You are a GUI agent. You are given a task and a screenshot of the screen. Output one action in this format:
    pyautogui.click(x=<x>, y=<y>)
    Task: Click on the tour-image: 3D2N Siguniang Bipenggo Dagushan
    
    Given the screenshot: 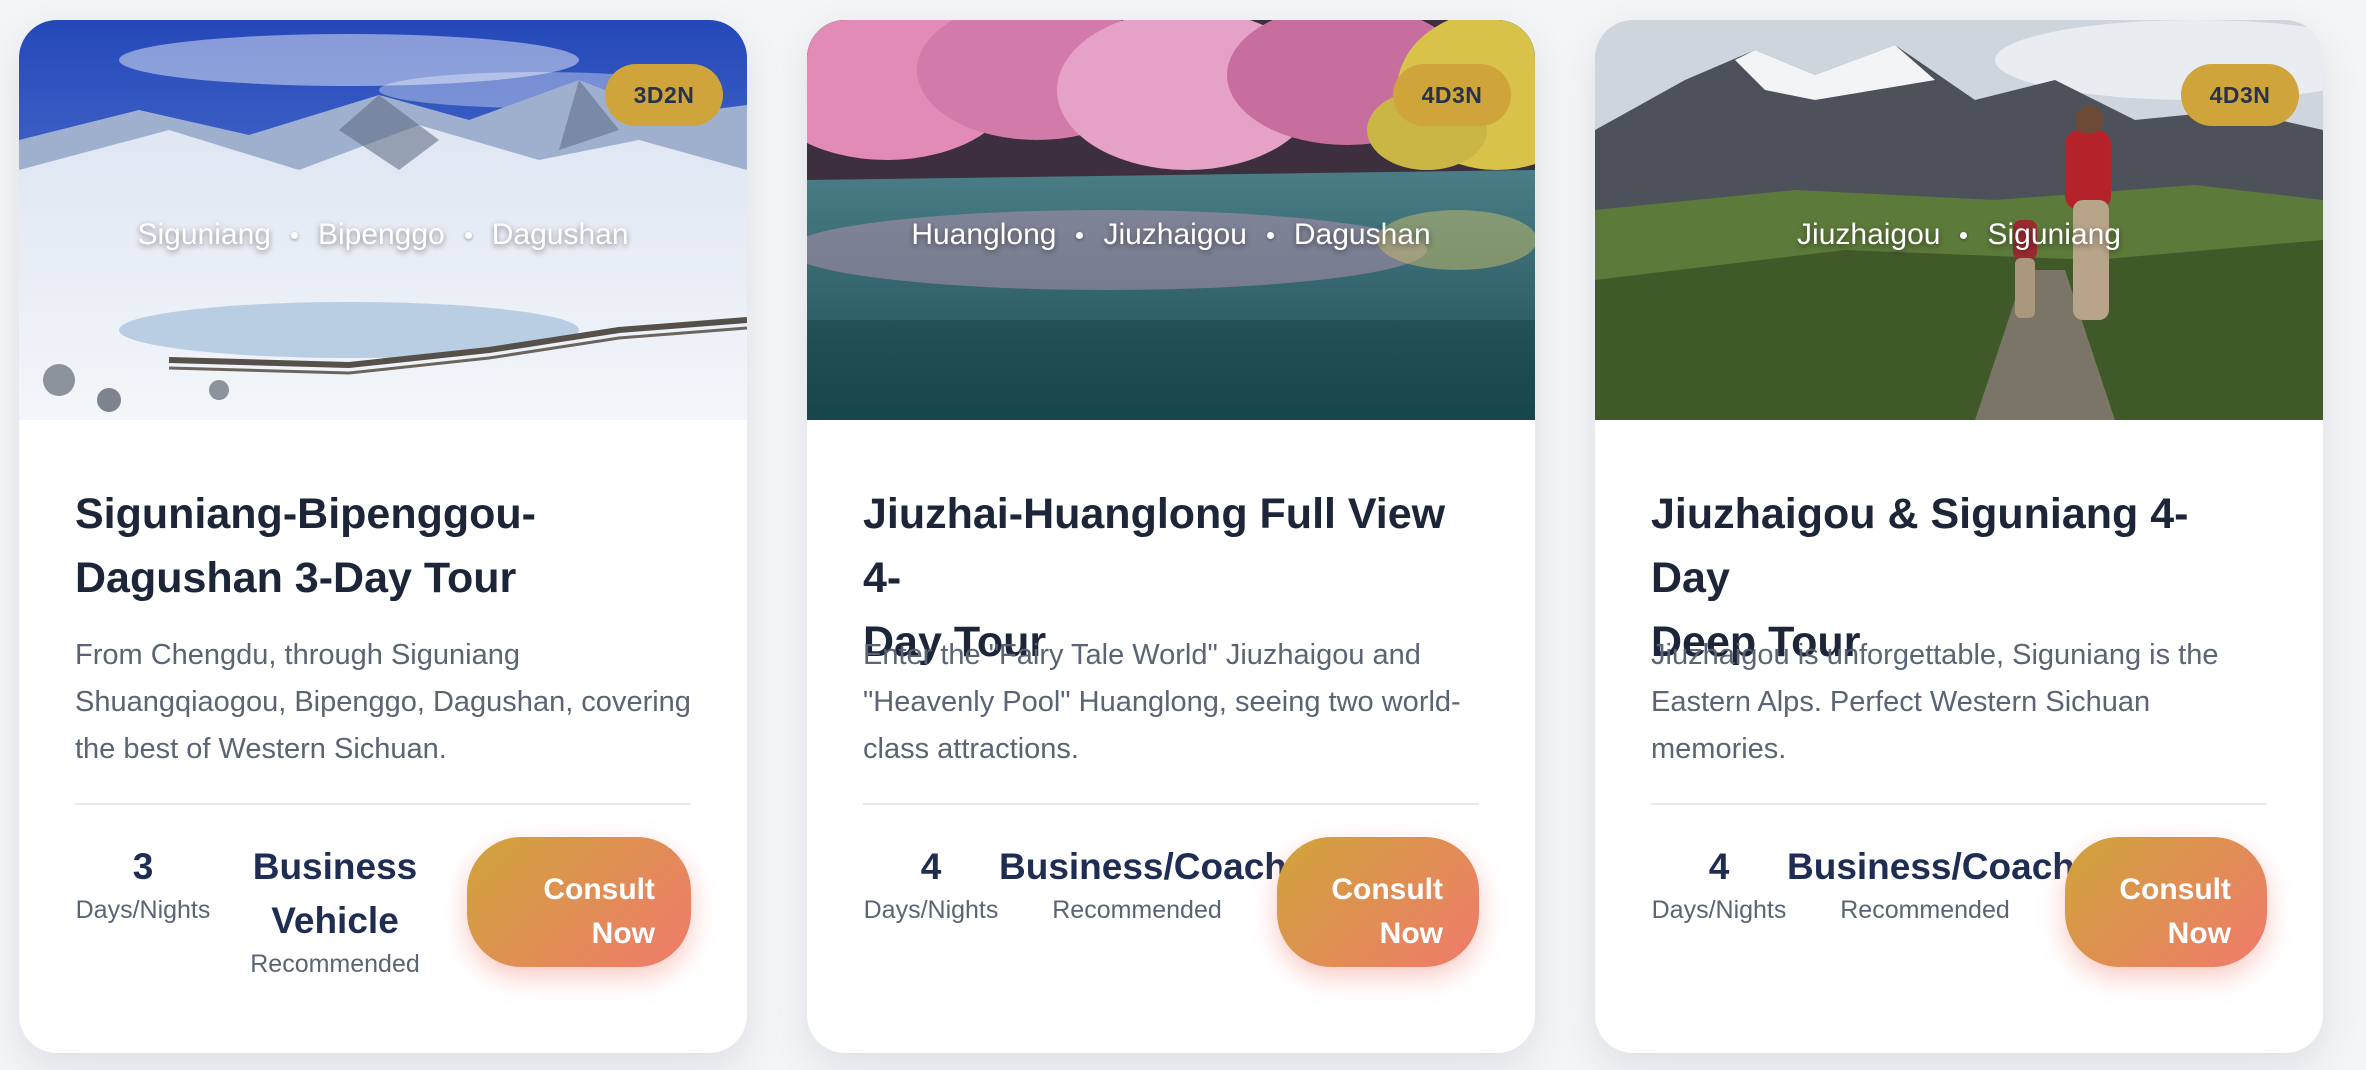 What is the action you would take?
    pyautogui.click(x=383, y=220)
    